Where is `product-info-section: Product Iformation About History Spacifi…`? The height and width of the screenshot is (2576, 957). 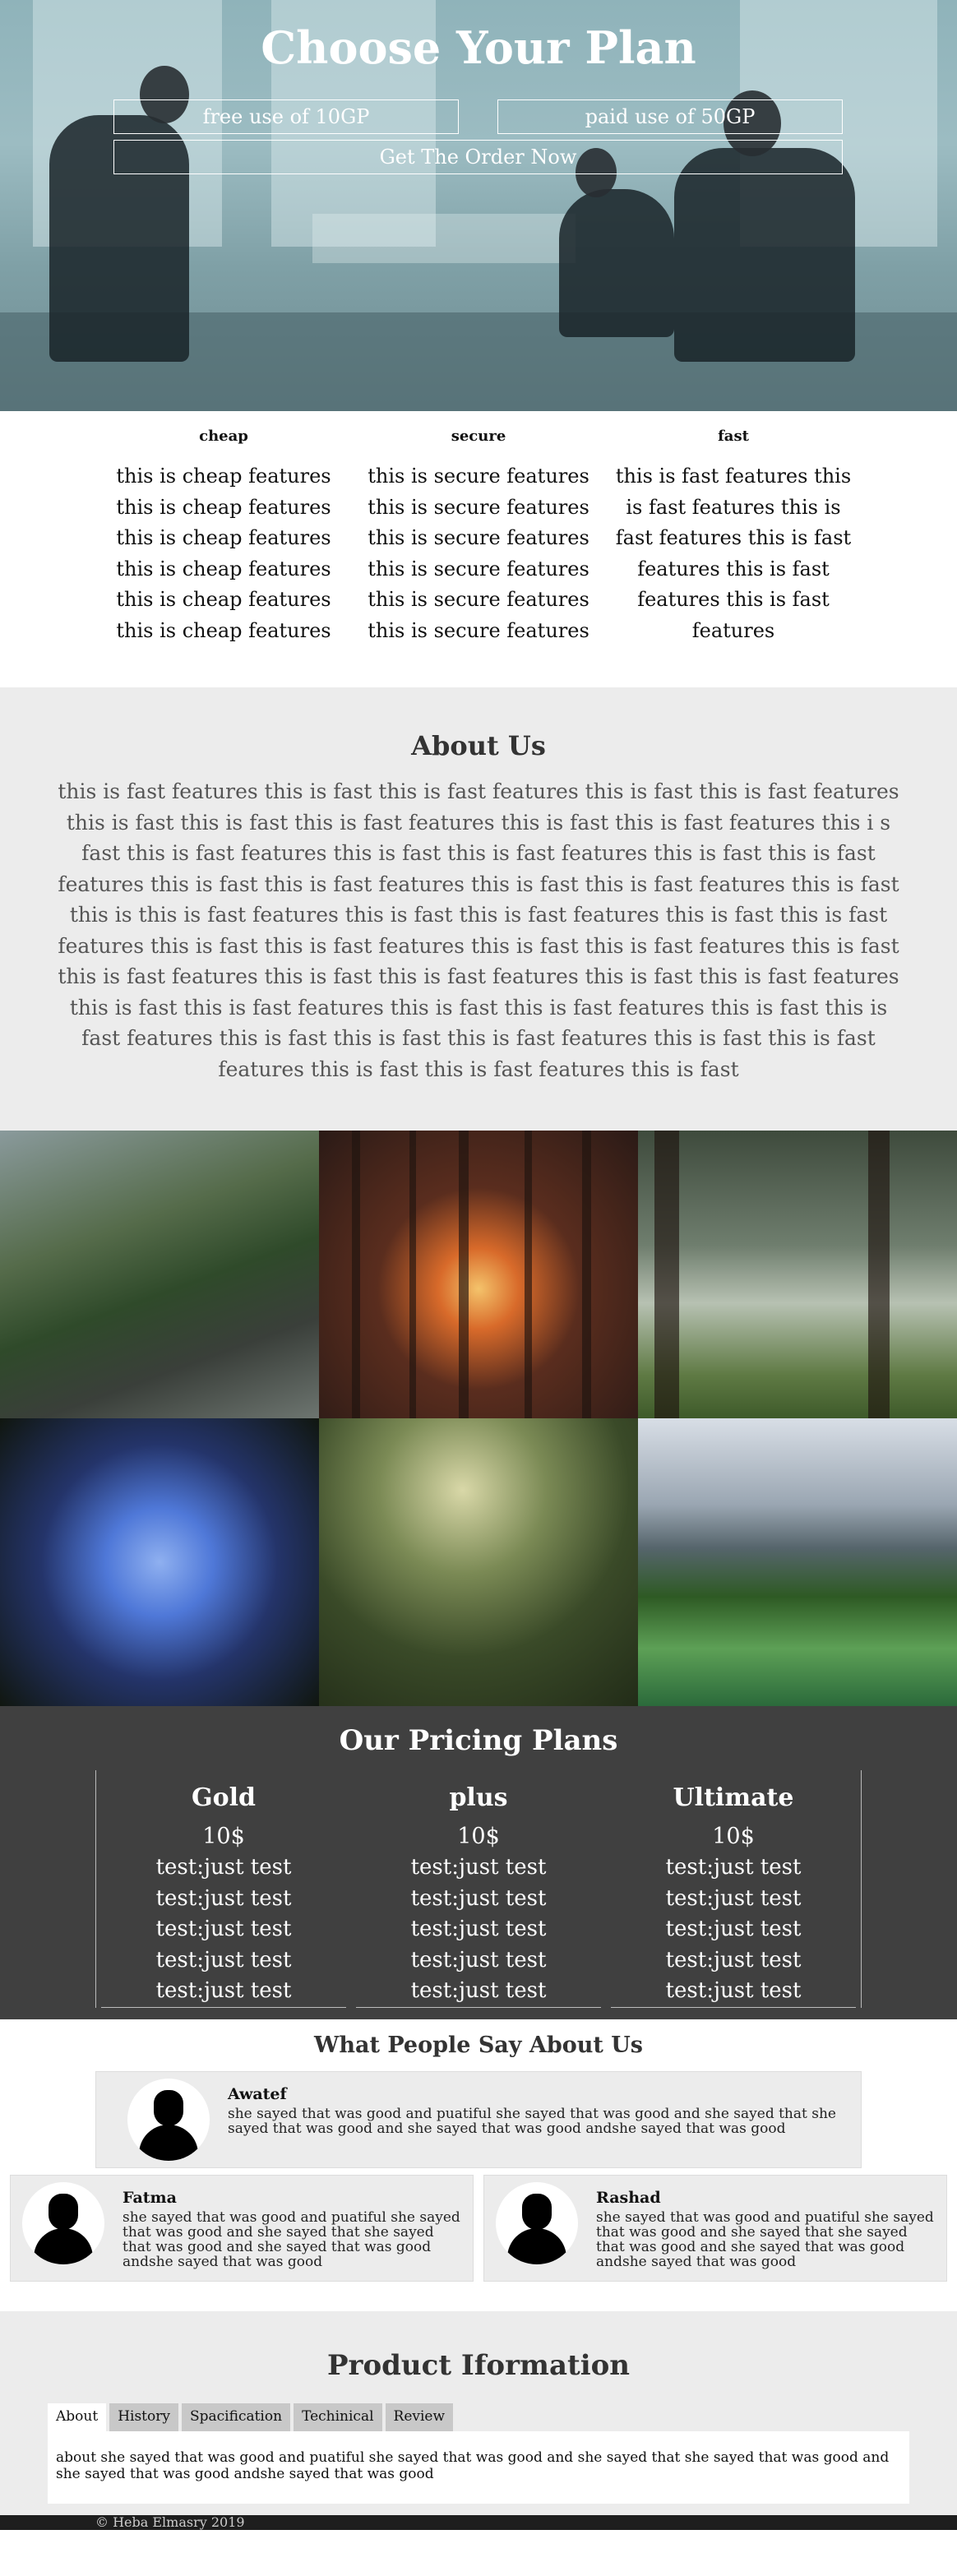
product-info-section: Product Iformation About History Spacifi… is located at coordinates (478, 2412).